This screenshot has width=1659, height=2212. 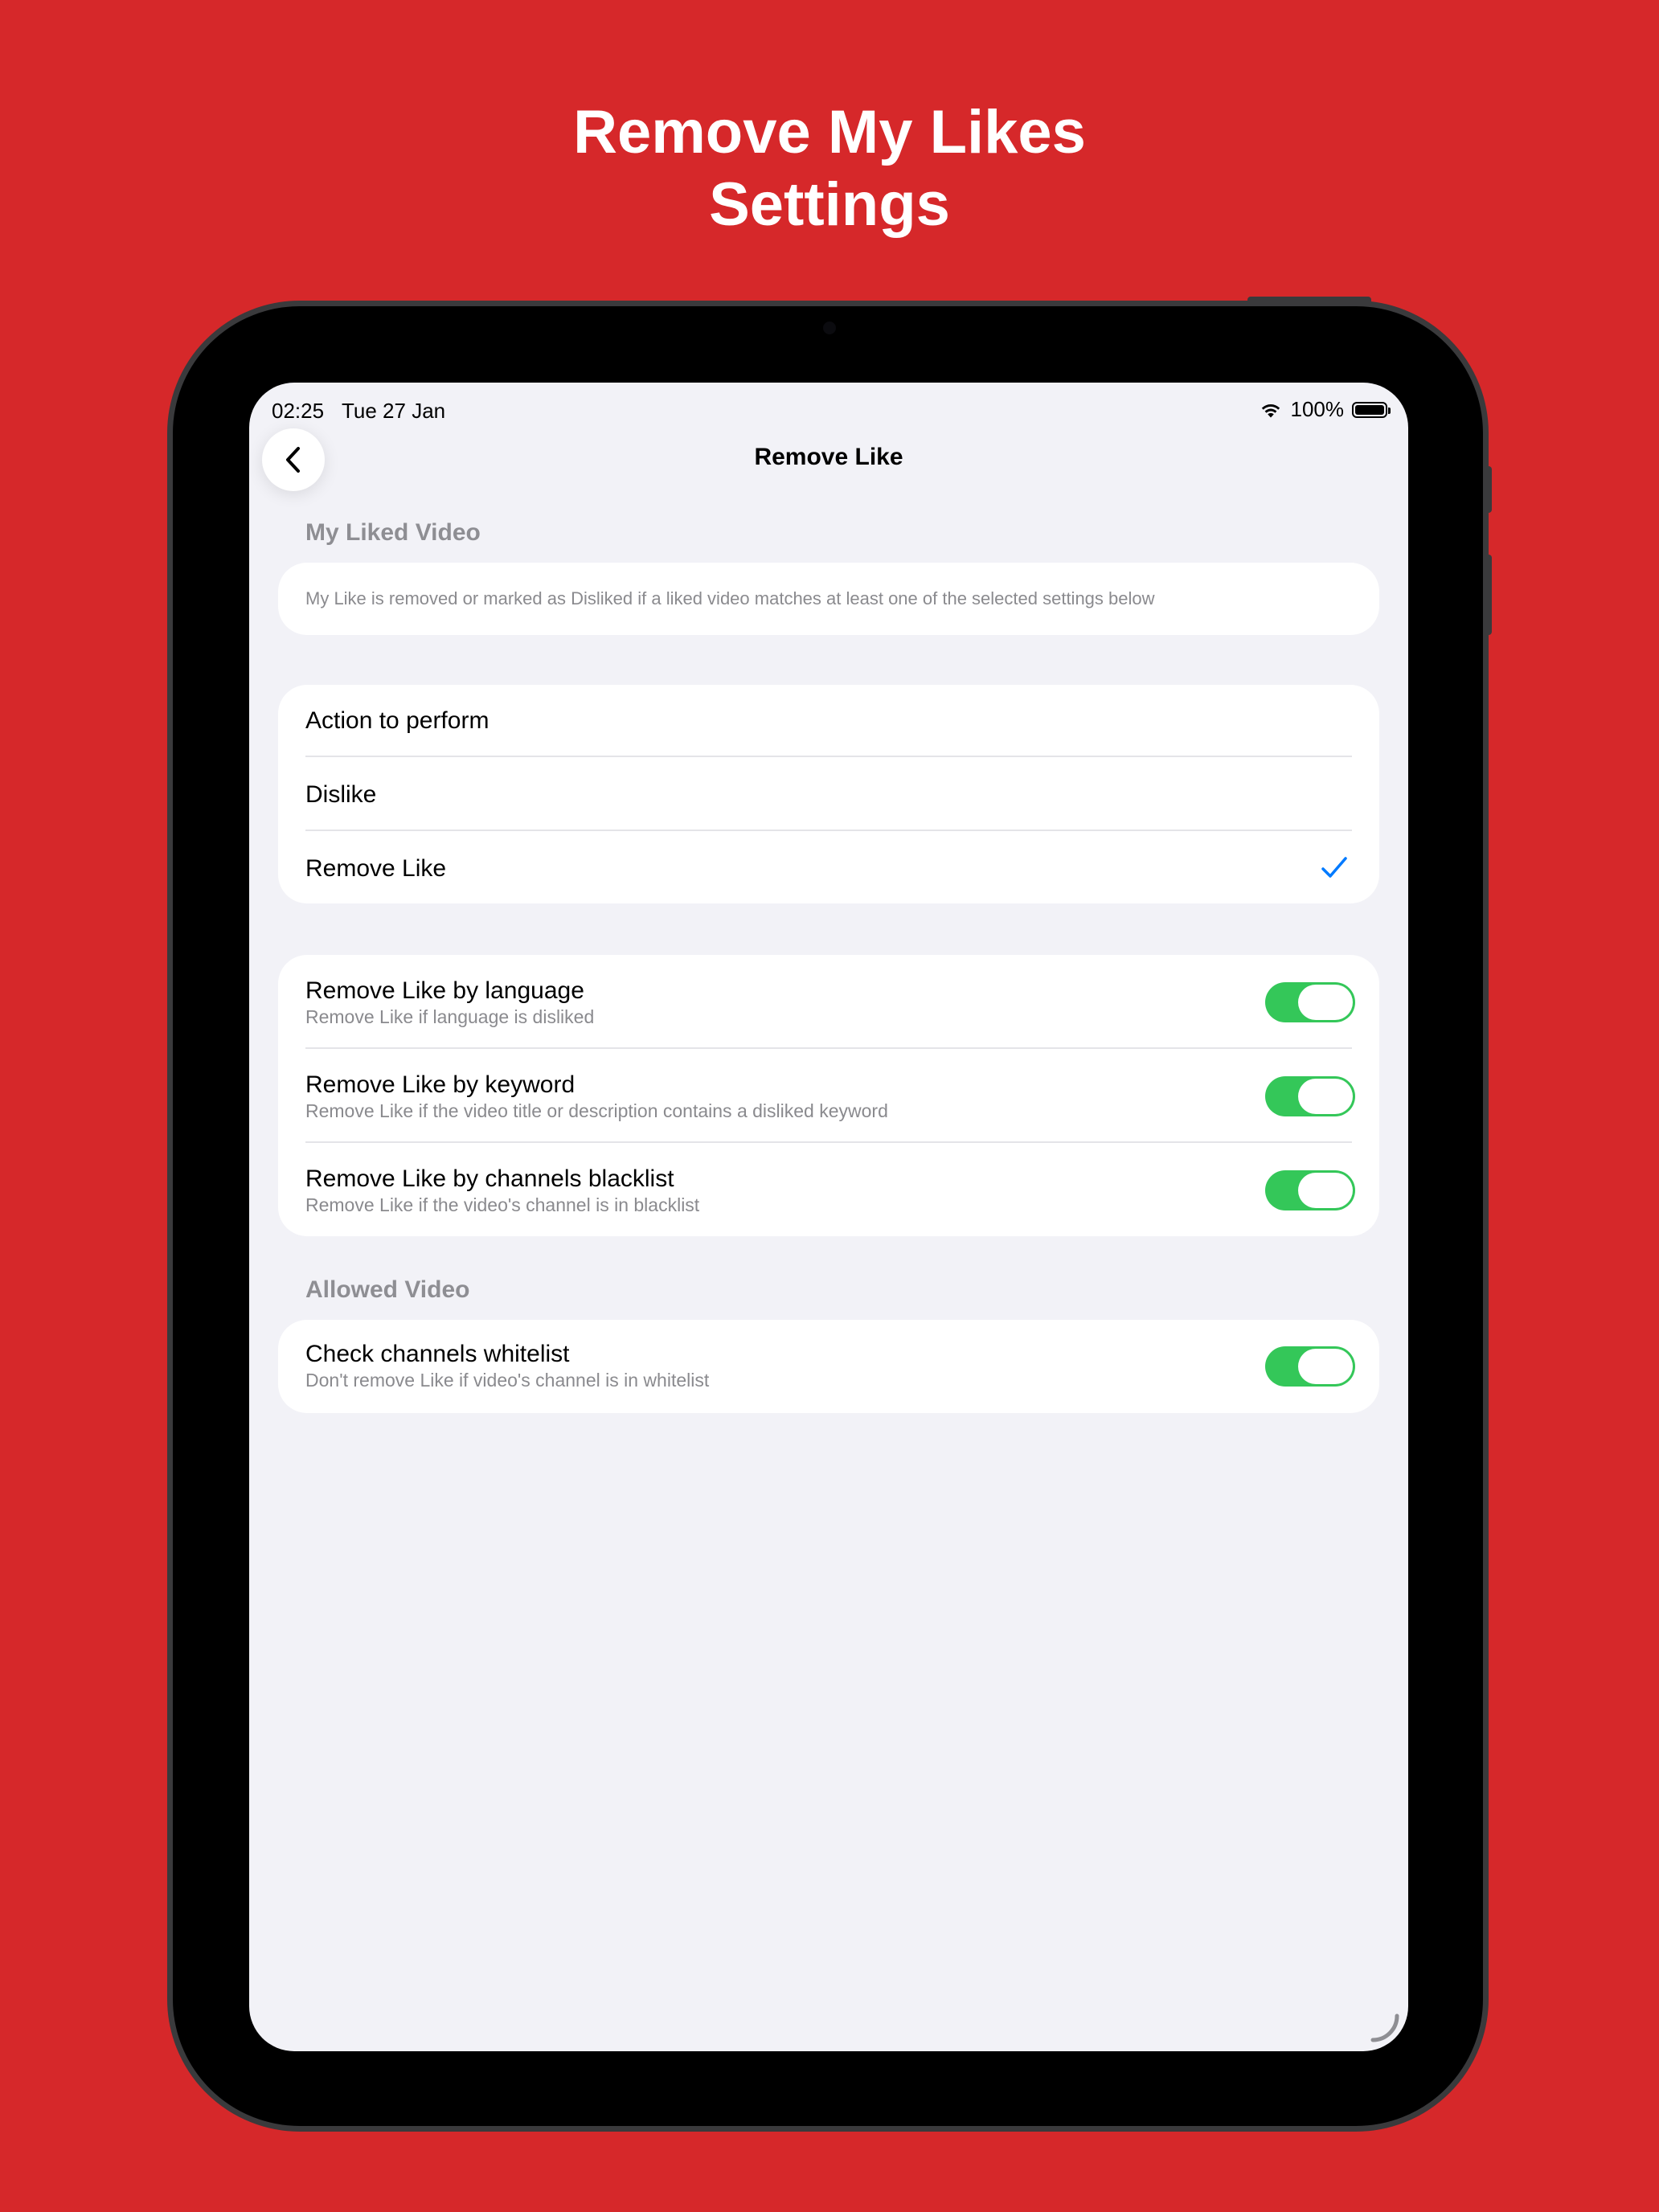 What do you see at coordinates (397, 720) in the screenshot?
I see `action-header-label: Action to perform` at bounding box center [397, 720].